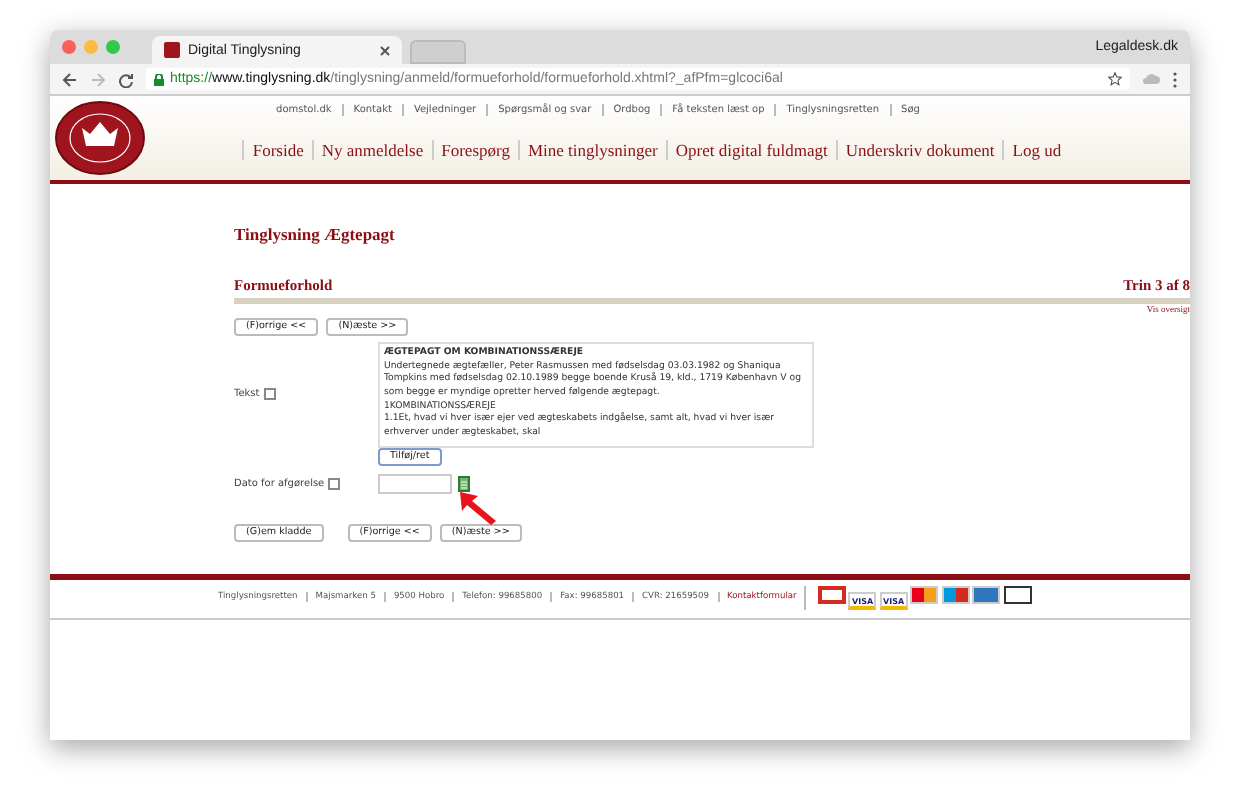  What do you see at coordinates (69, 47) in the screenshot?
I see `close-window-icon` at bounding box center [69, 47].